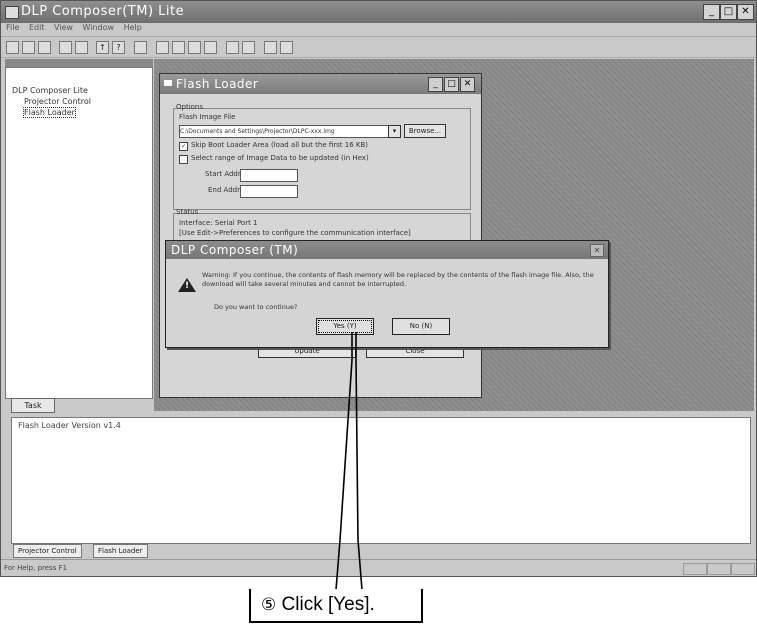 Image resolution: width=757 pixels, height=626 pixels. I want to click on status-bar: For Help, press F1, so click(378, 567).